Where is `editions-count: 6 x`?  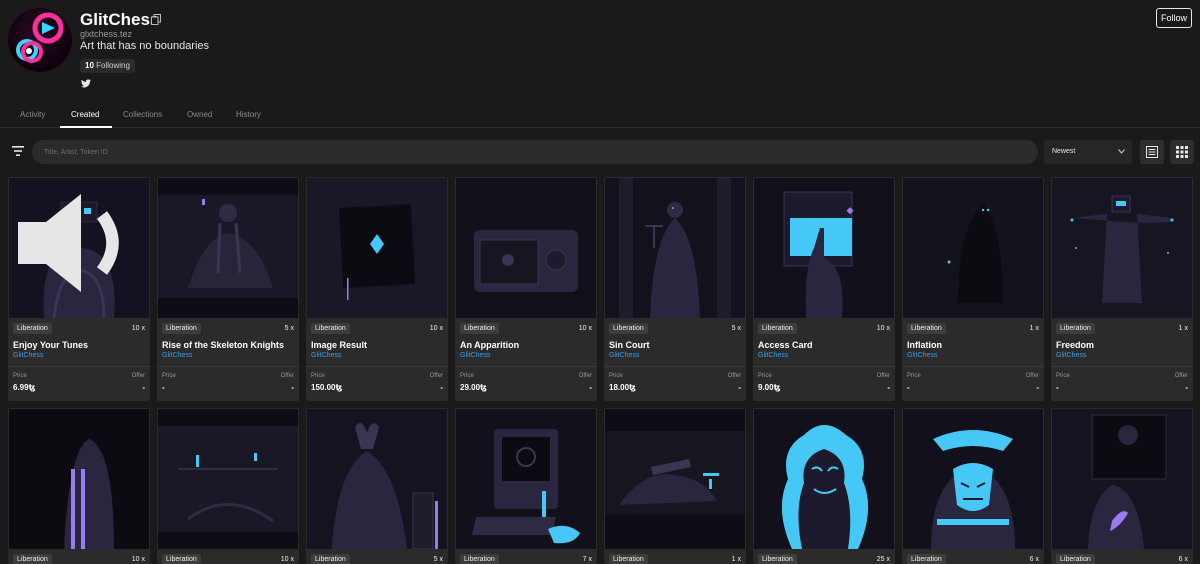
editions-count: 6 x is located at coordinates (1034, 559).